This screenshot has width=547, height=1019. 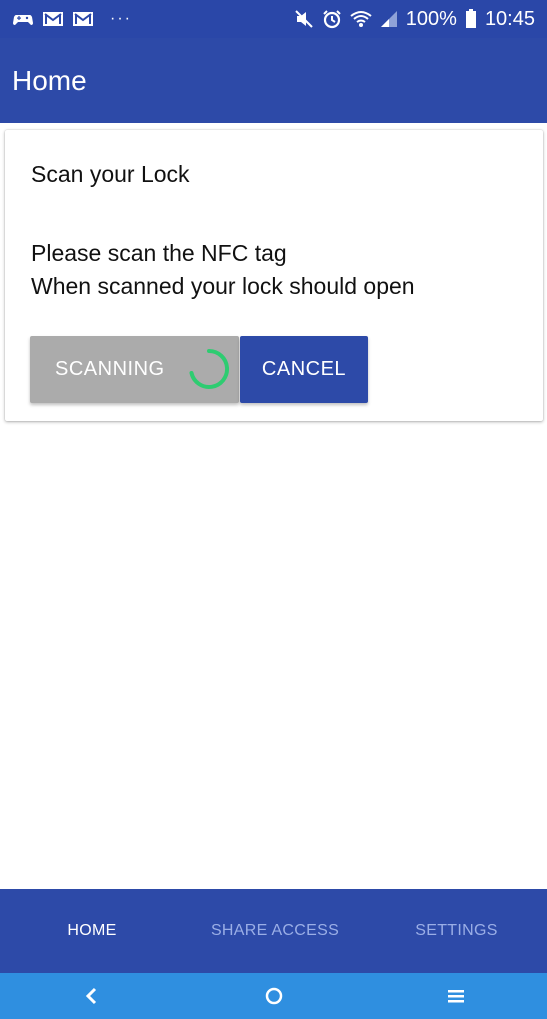 I want to click on scanning-label: SCANNING, so click(x=110, y=369).